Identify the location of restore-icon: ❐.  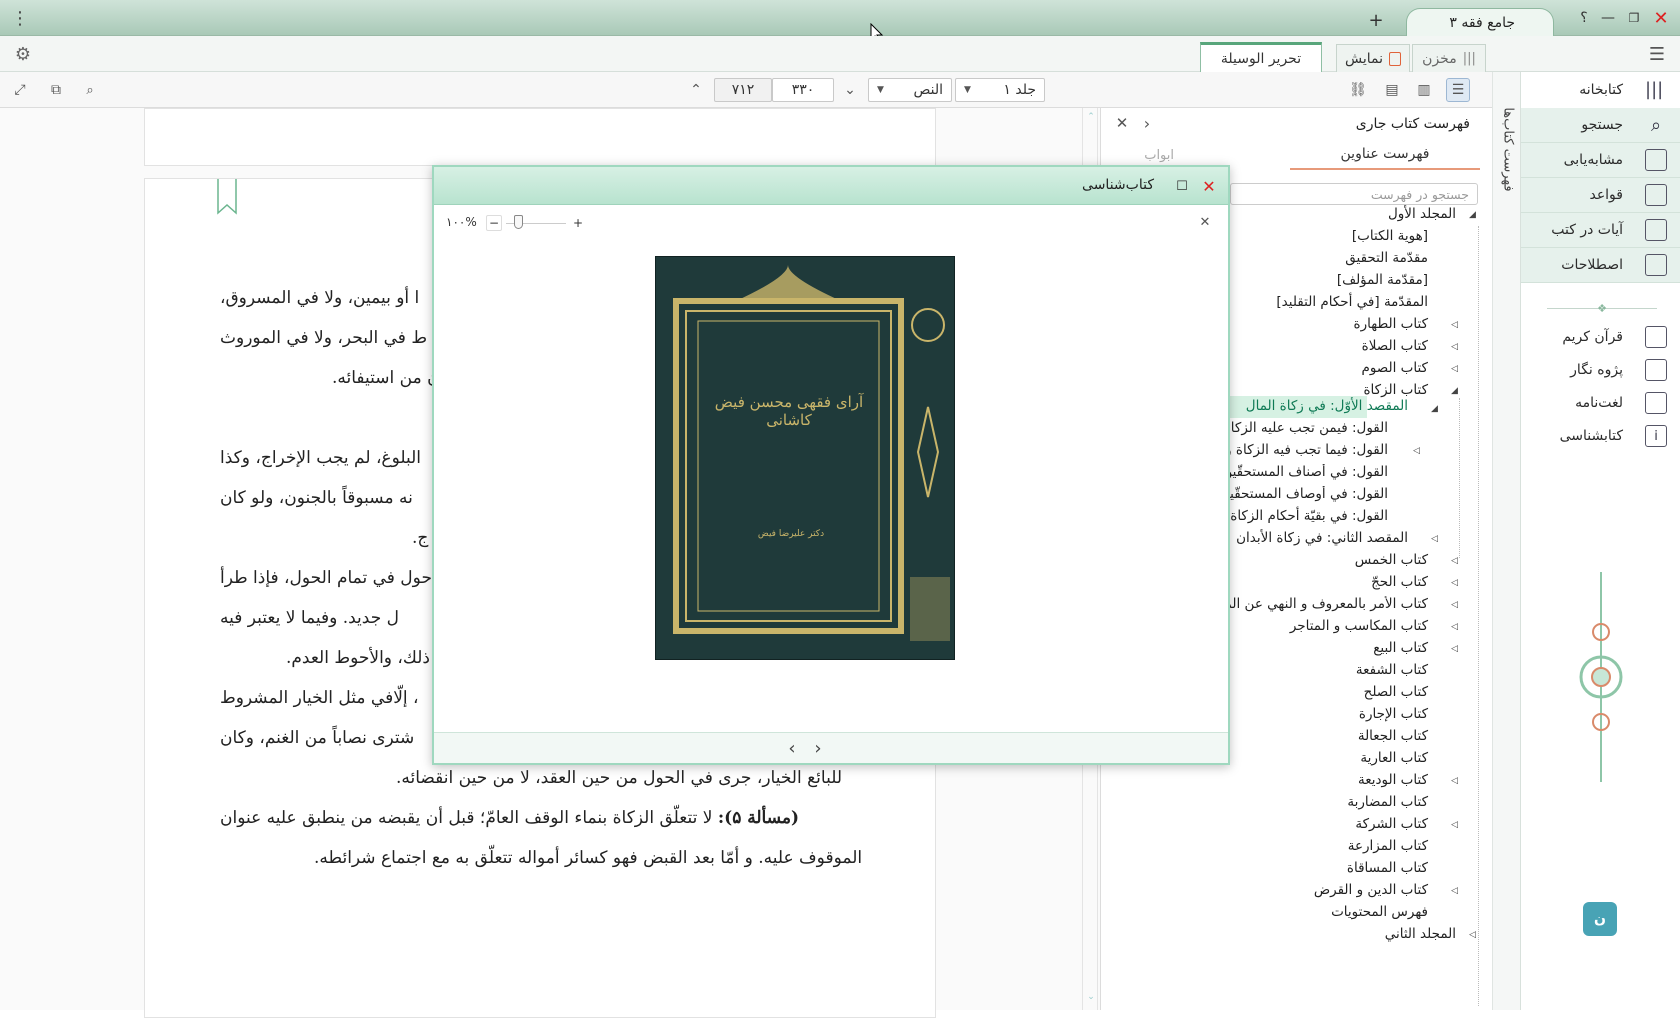
(1634, 18).